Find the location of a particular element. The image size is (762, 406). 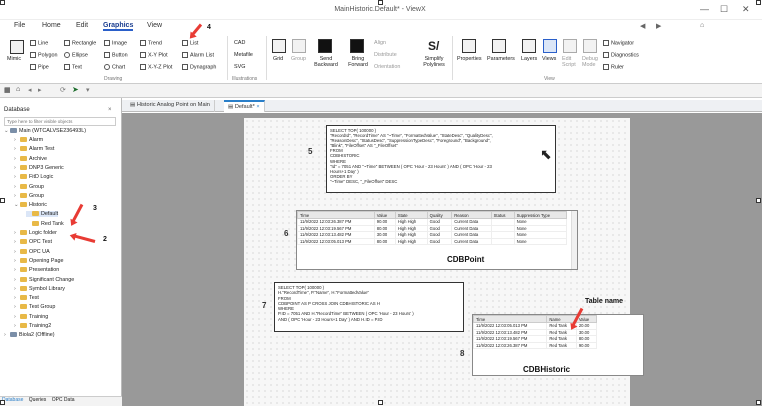

minimize-icon: — is located at coordinates (704, 9).